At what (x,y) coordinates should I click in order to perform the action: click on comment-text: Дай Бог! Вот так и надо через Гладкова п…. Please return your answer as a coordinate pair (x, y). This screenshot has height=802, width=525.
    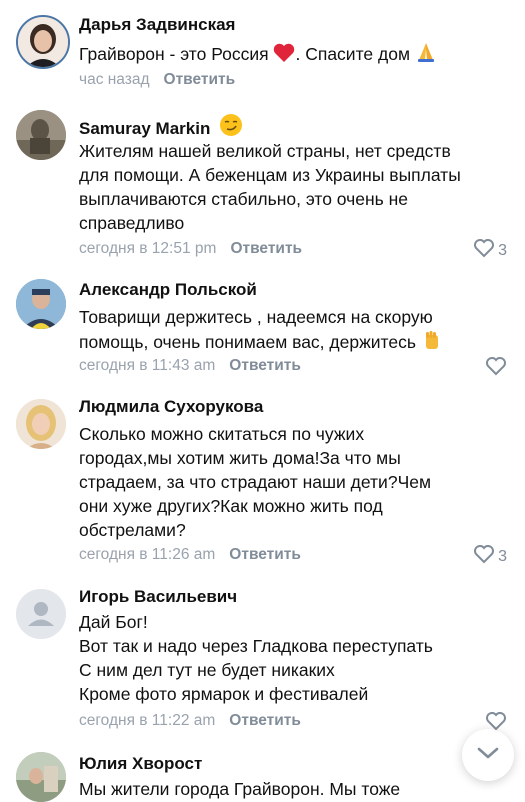
    Looking at the image, I should click on (256, 658).